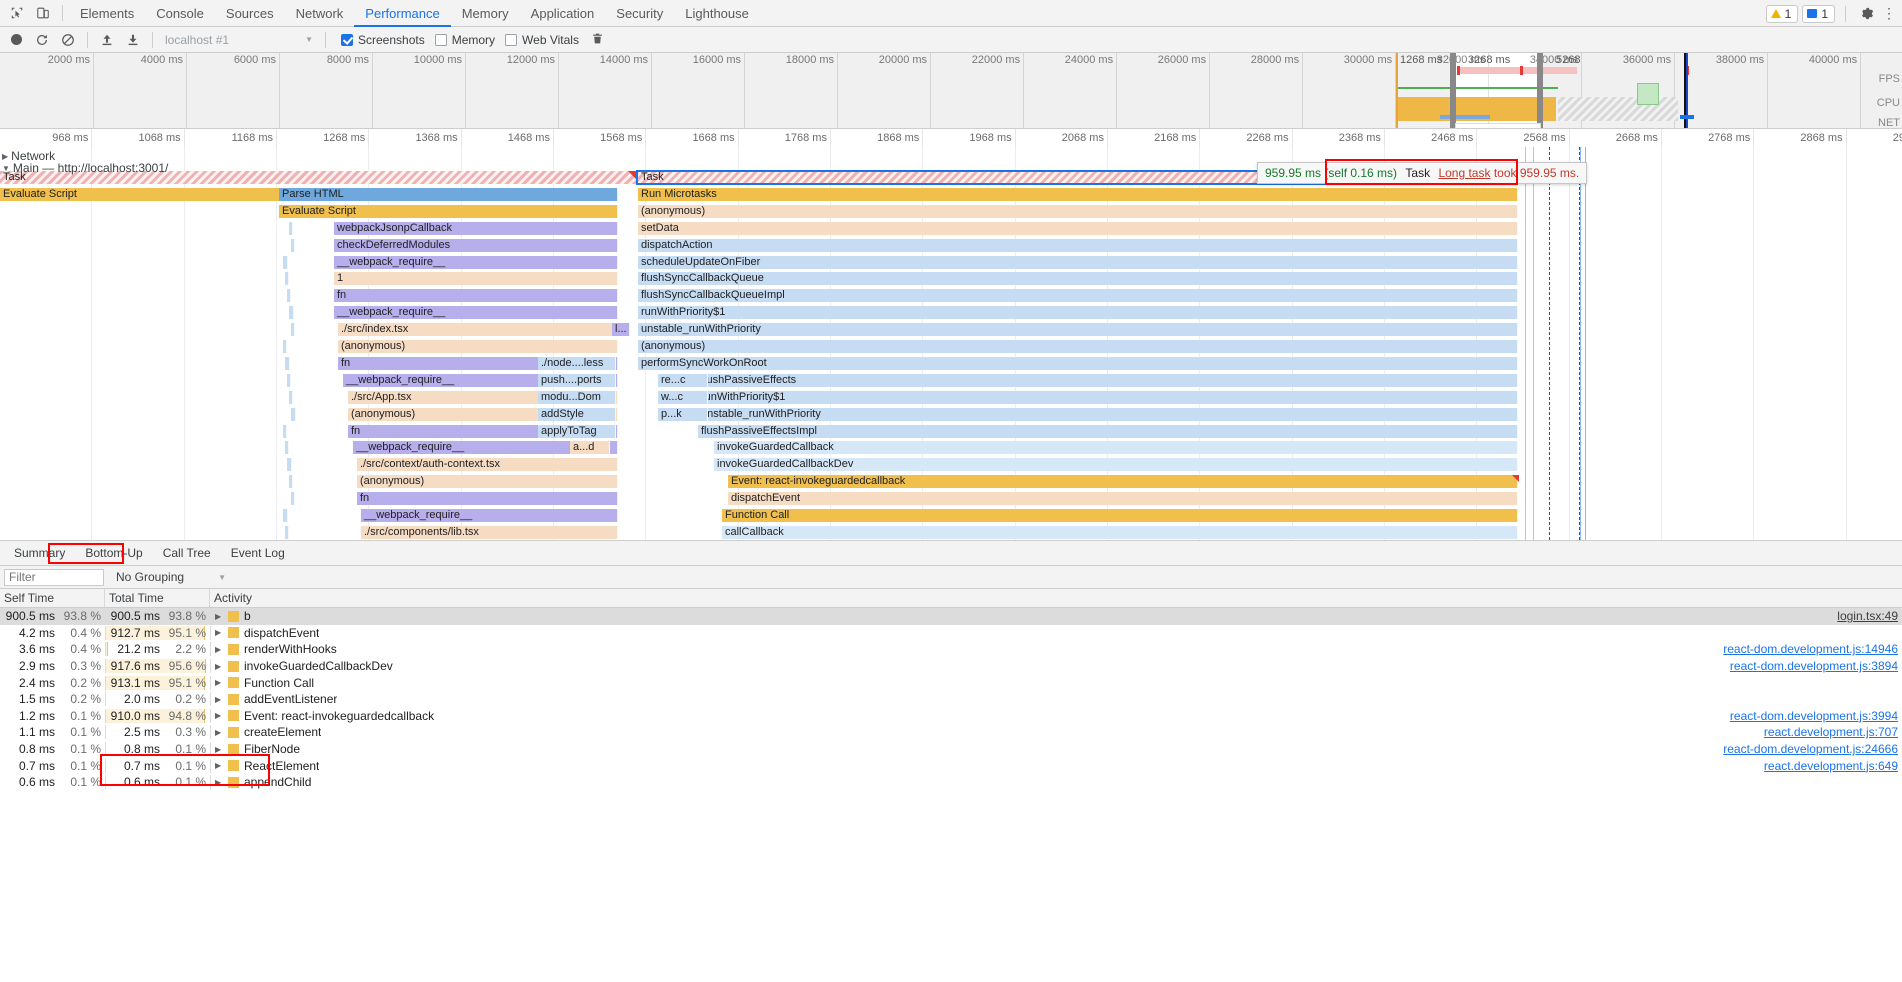  Describe the element at coordinates (577, 414) in the screenshot. I see `flame-bar-addstyle: addStyle` at that location.